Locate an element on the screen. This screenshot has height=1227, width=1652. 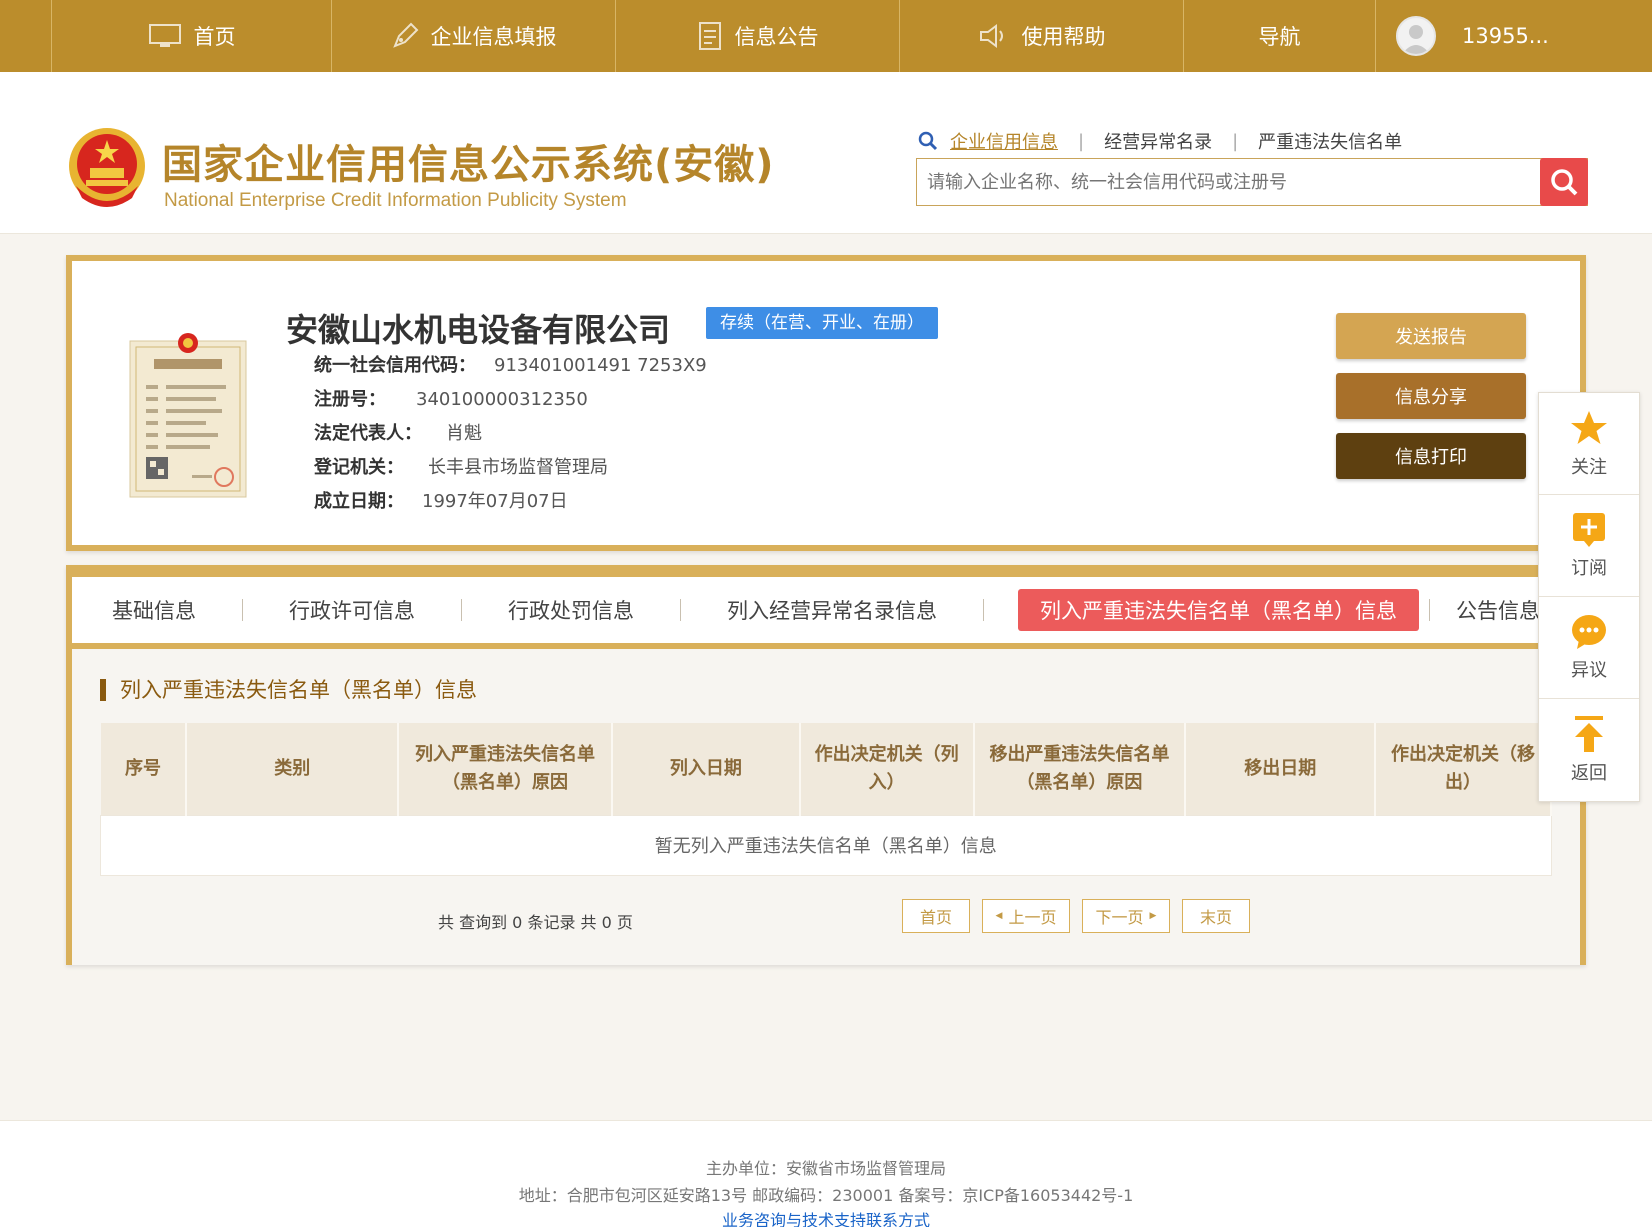
chevron-left-icon: ◀ is located at coordinates (999, 916).